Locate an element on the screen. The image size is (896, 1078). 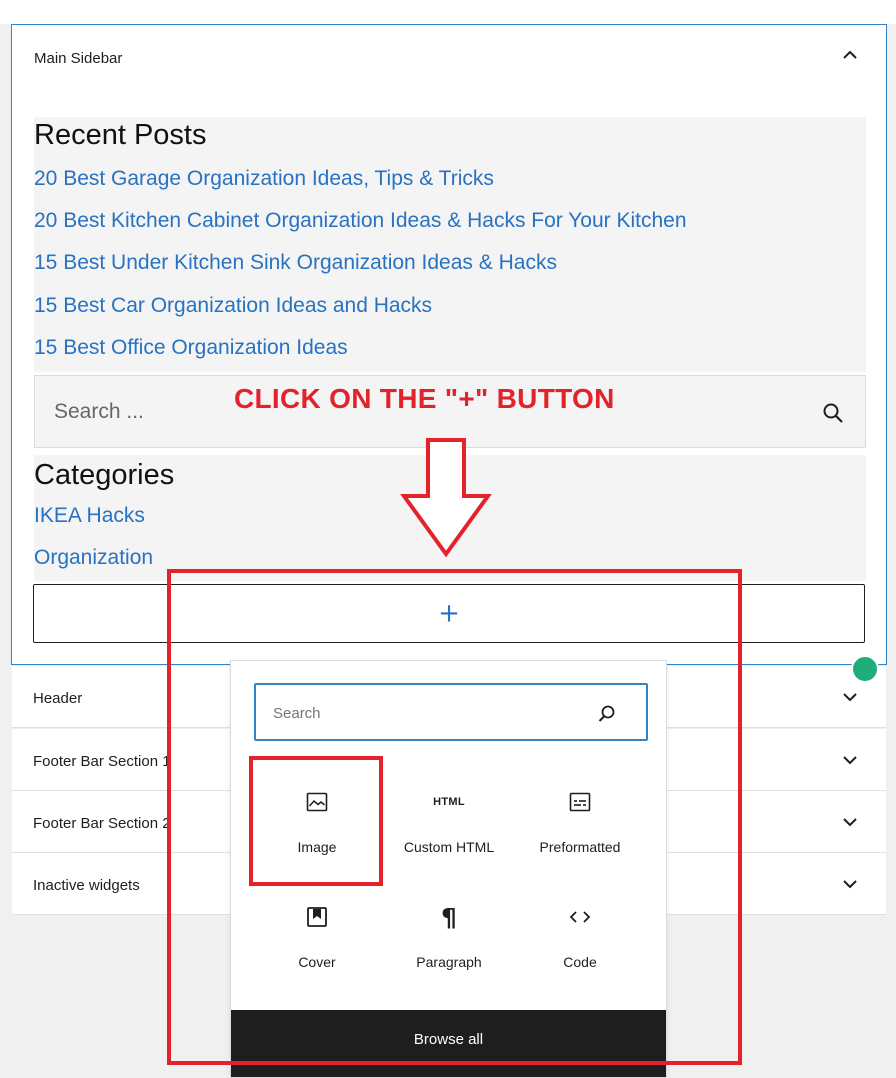
inserter-search-placeholder: Search is located at coordinates (297, 713).